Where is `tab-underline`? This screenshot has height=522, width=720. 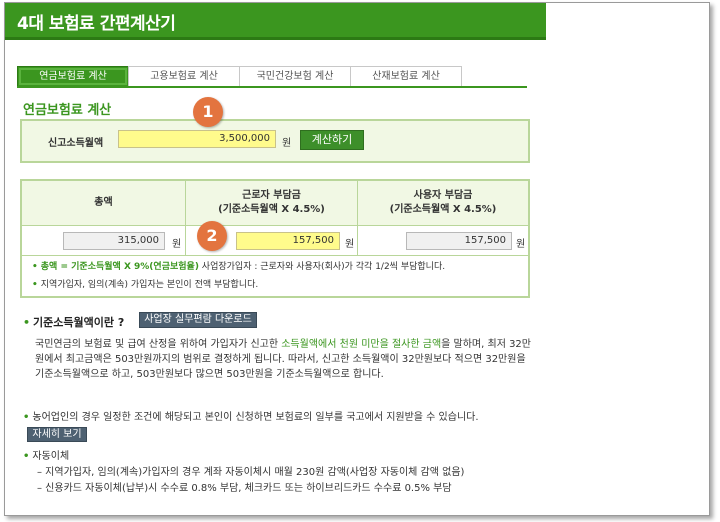 tab-underline is located at coordinates (272, 87).